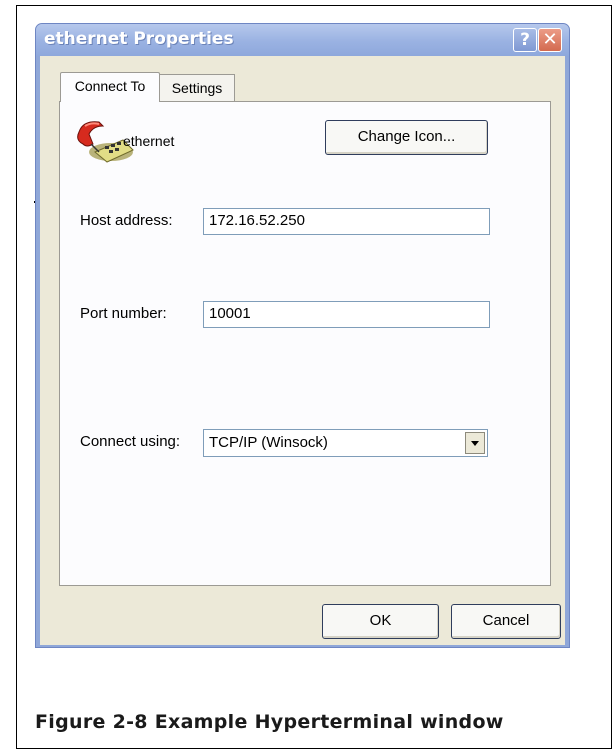  What do you see at coordinates (525, 40) in the screenshot?
I see `help-button: ?` at bounding box center [525, 40].